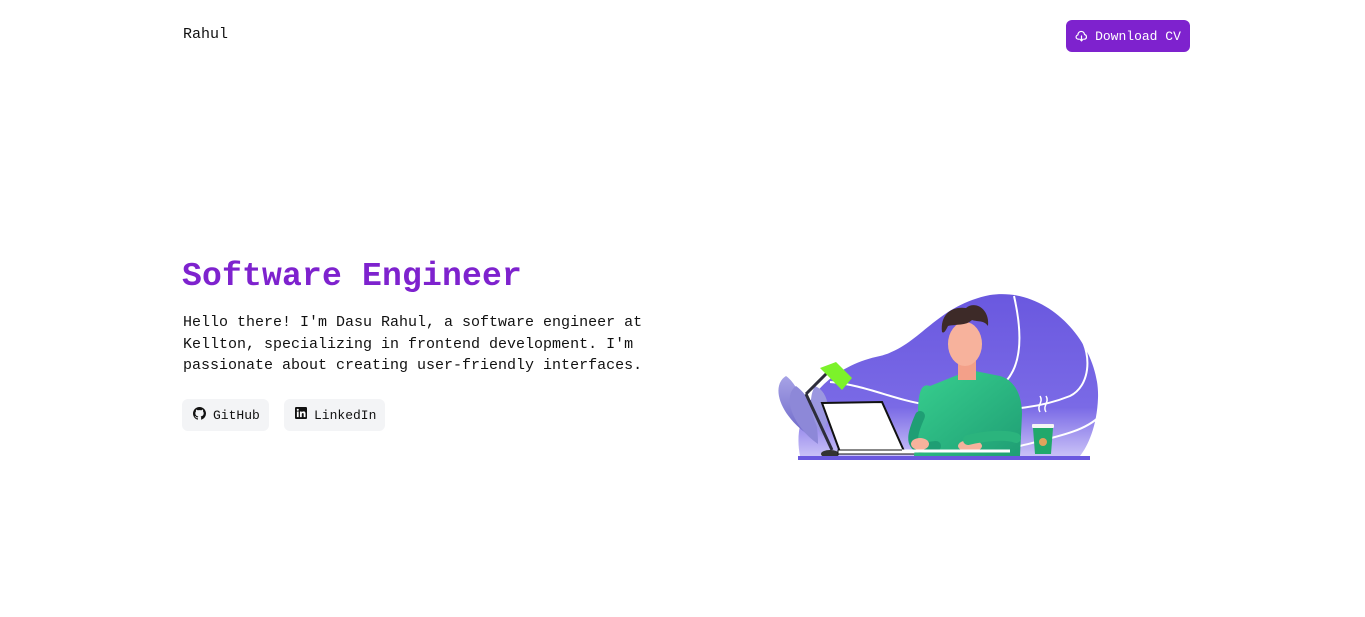 This screenshot has height=617, width=1365. Describe the element at coordinates (1081, 36) in the screenshot. I see `cloud-download-icon` at that location.